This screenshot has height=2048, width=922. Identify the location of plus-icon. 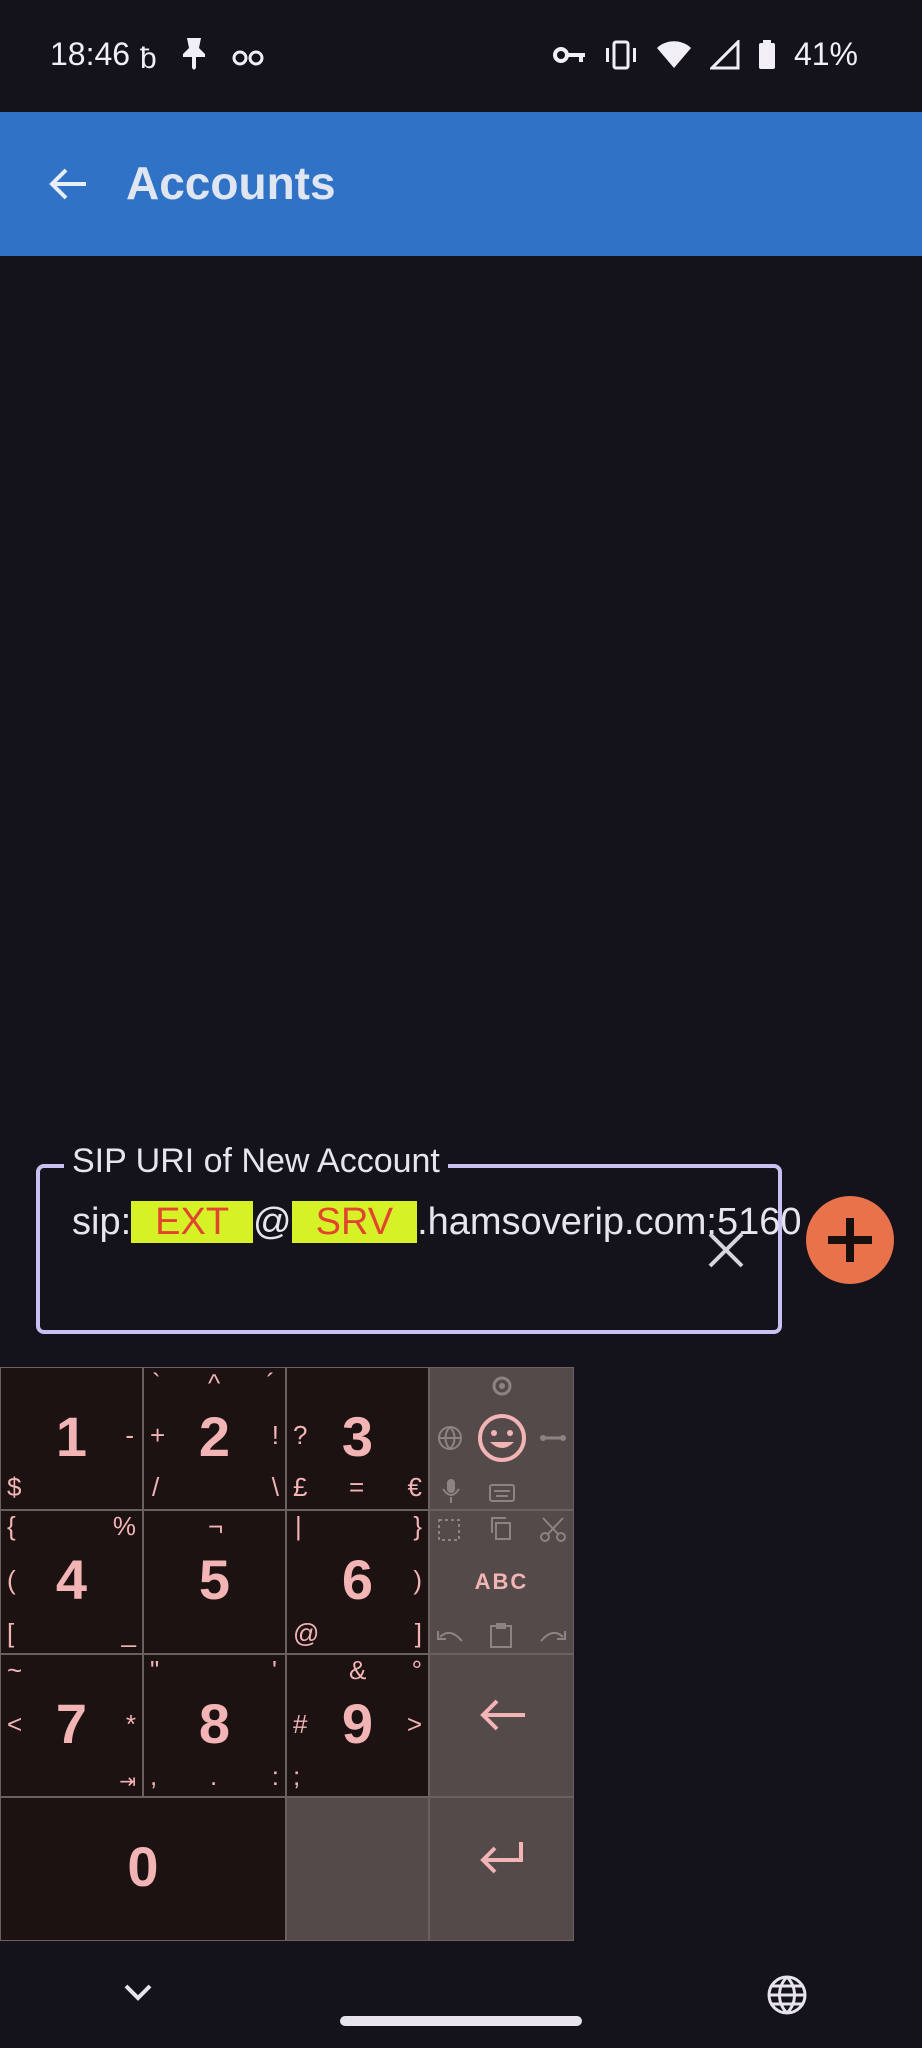
(850, 1240).